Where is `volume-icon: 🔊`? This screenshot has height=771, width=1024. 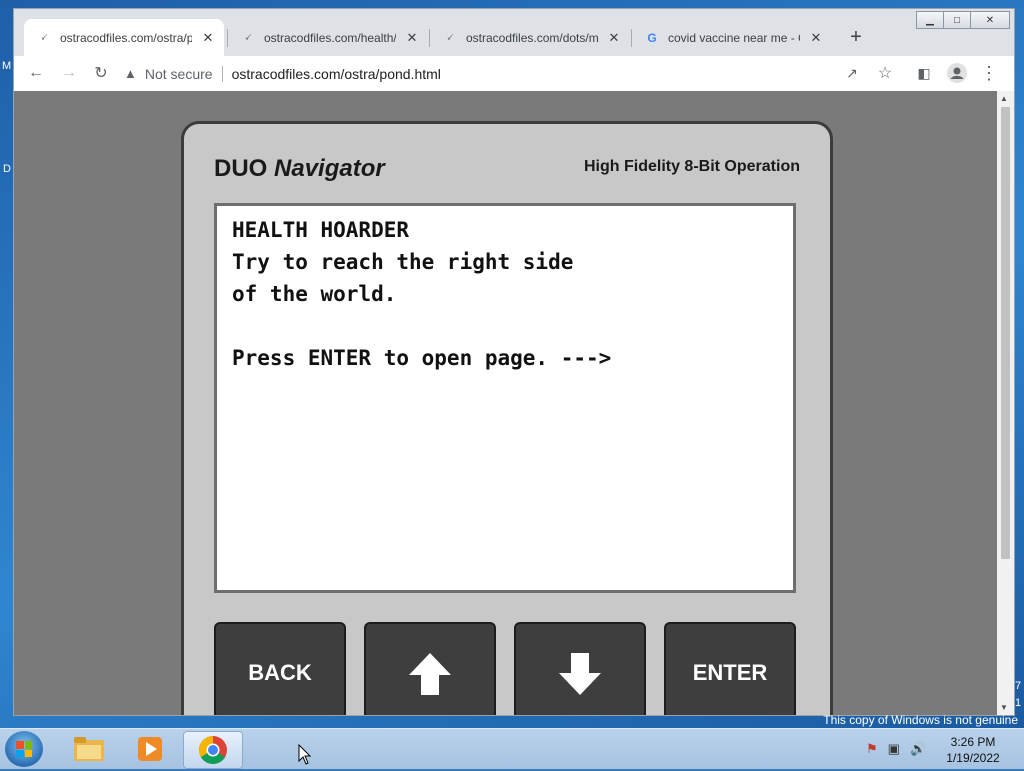
volume-icon: 🔊 is located at coordinates (918, 749).